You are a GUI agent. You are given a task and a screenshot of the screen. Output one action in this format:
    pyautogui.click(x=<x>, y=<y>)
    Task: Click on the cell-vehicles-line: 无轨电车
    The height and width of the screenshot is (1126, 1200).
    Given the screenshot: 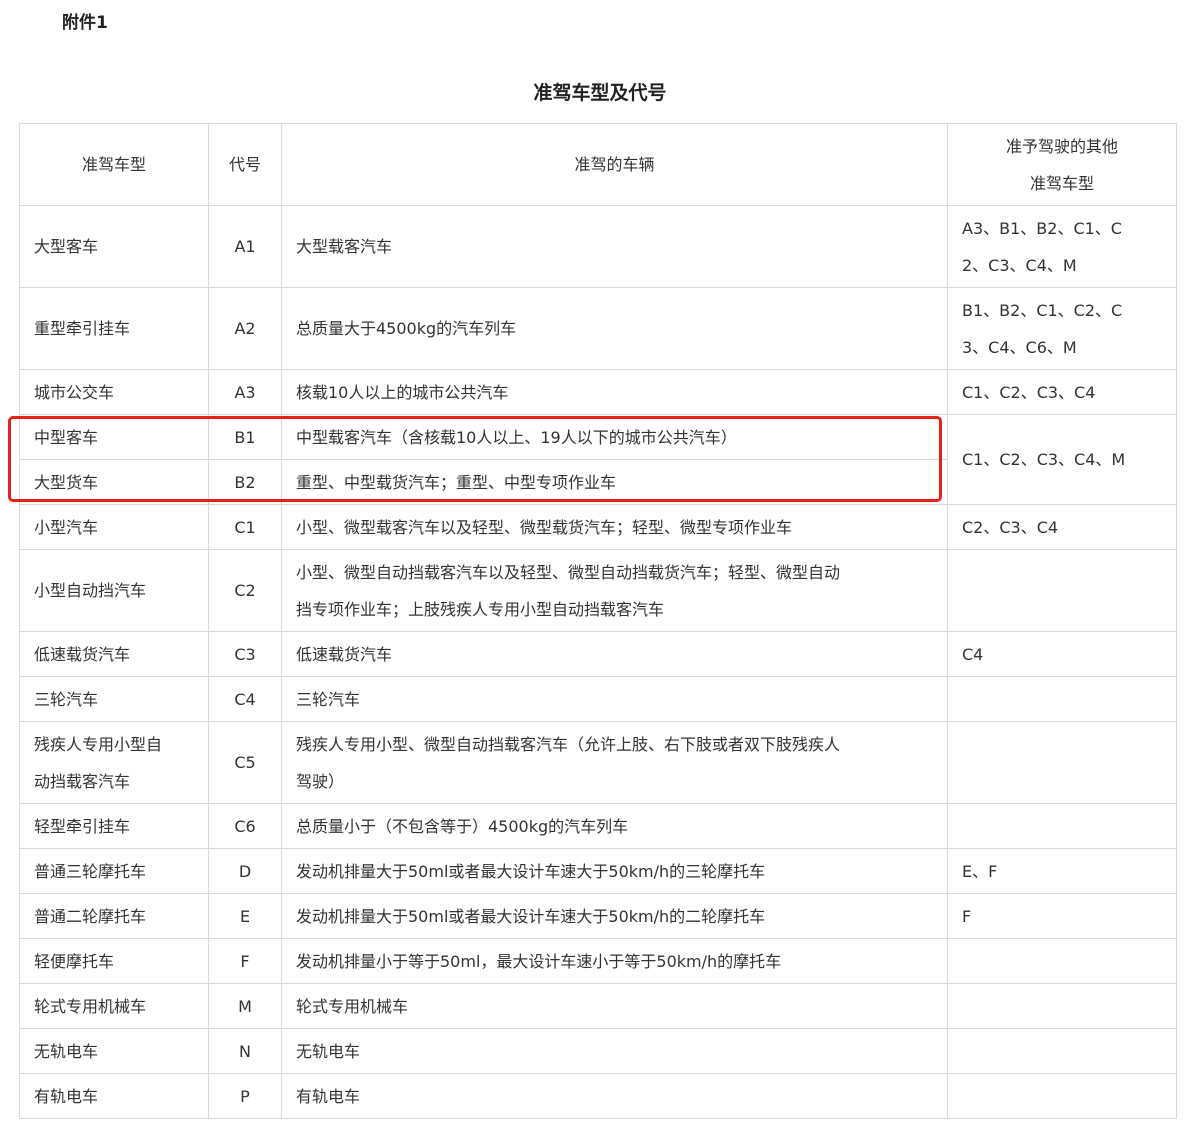 What is the action you would take?
    pyautogui.click(x=328, y=1051)
    